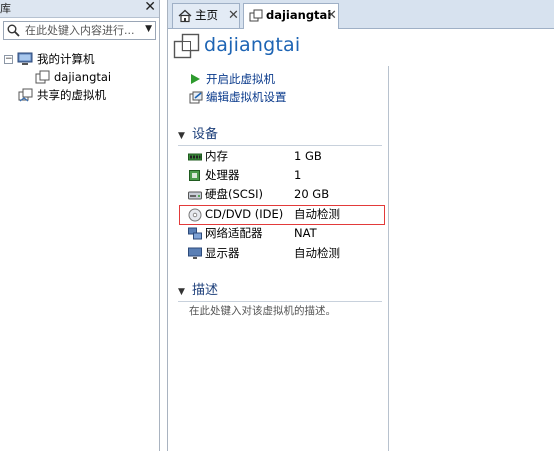 The width and height of the screenshot is (554, 451). Describe the element at coordinates (195, 81) in the screenshot. I see `play-icon` at that location.